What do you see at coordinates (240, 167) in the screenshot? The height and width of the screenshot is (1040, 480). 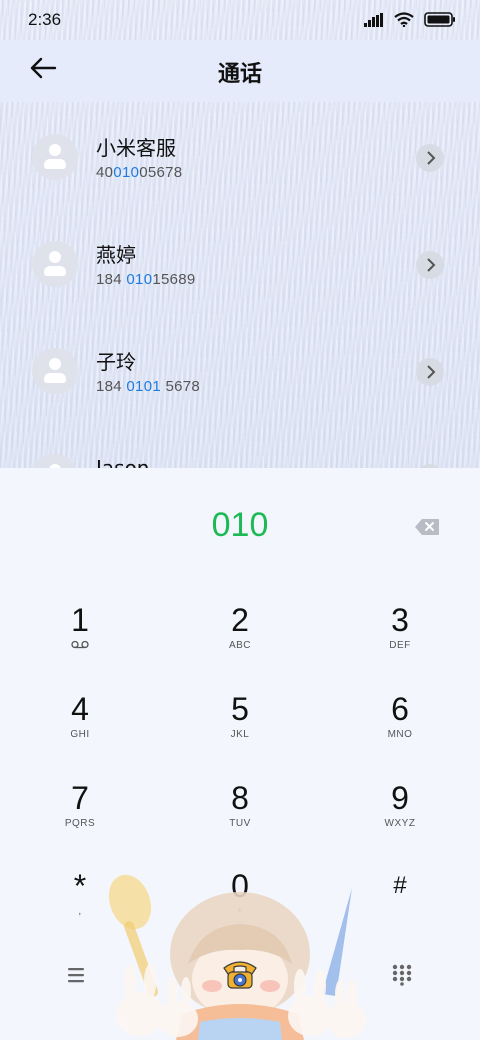 I see `contact-item: 小米客服 4001005678` at bounding box center [240, 167].